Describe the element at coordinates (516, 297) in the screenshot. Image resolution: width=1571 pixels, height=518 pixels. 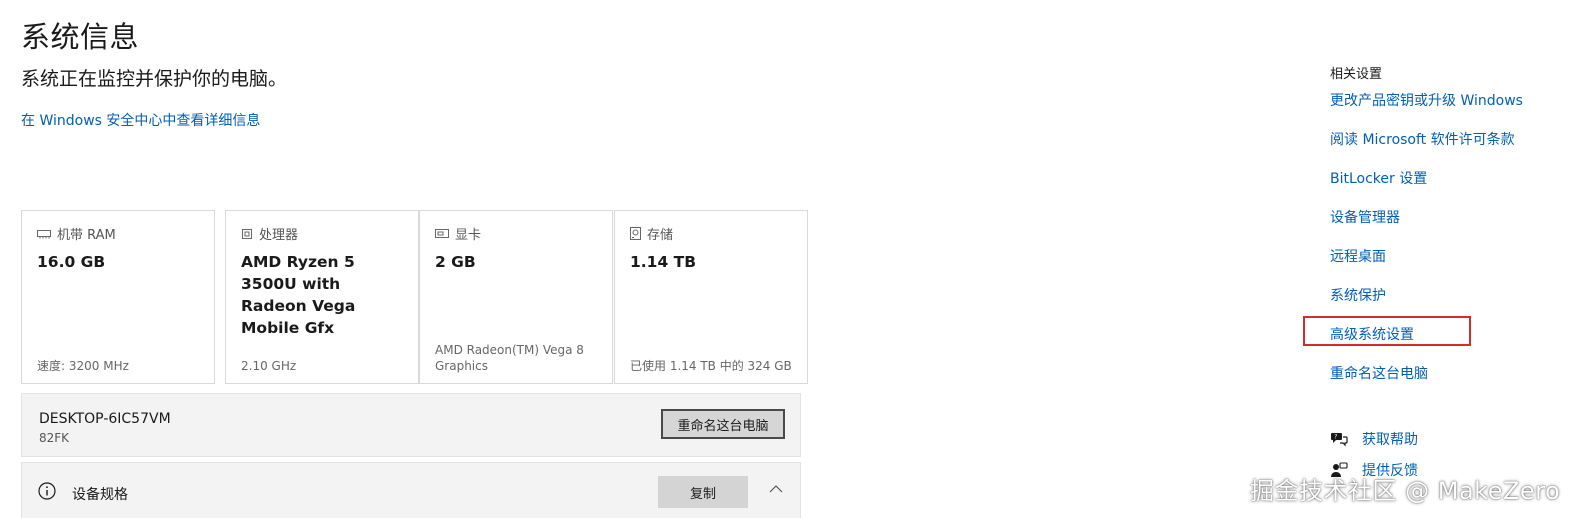
I see `graphics-card: 显卡 2 GB AMD Radeon(TM) Vega 8 Graphics` at that location.